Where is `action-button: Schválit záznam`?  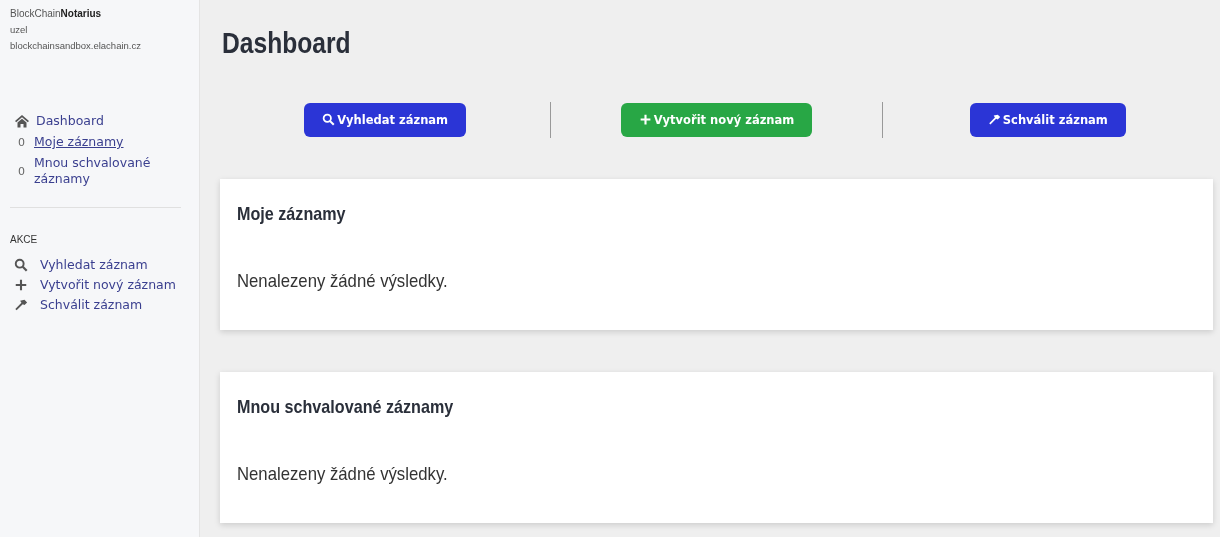
action-button: Schválit záznam is located at coordinates (1047, 119).